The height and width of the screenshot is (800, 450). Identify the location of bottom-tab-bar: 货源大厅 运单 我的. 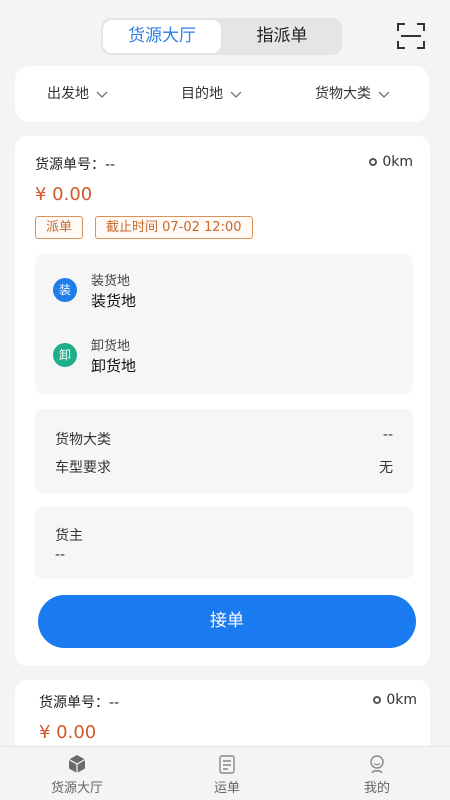
(225, 773).